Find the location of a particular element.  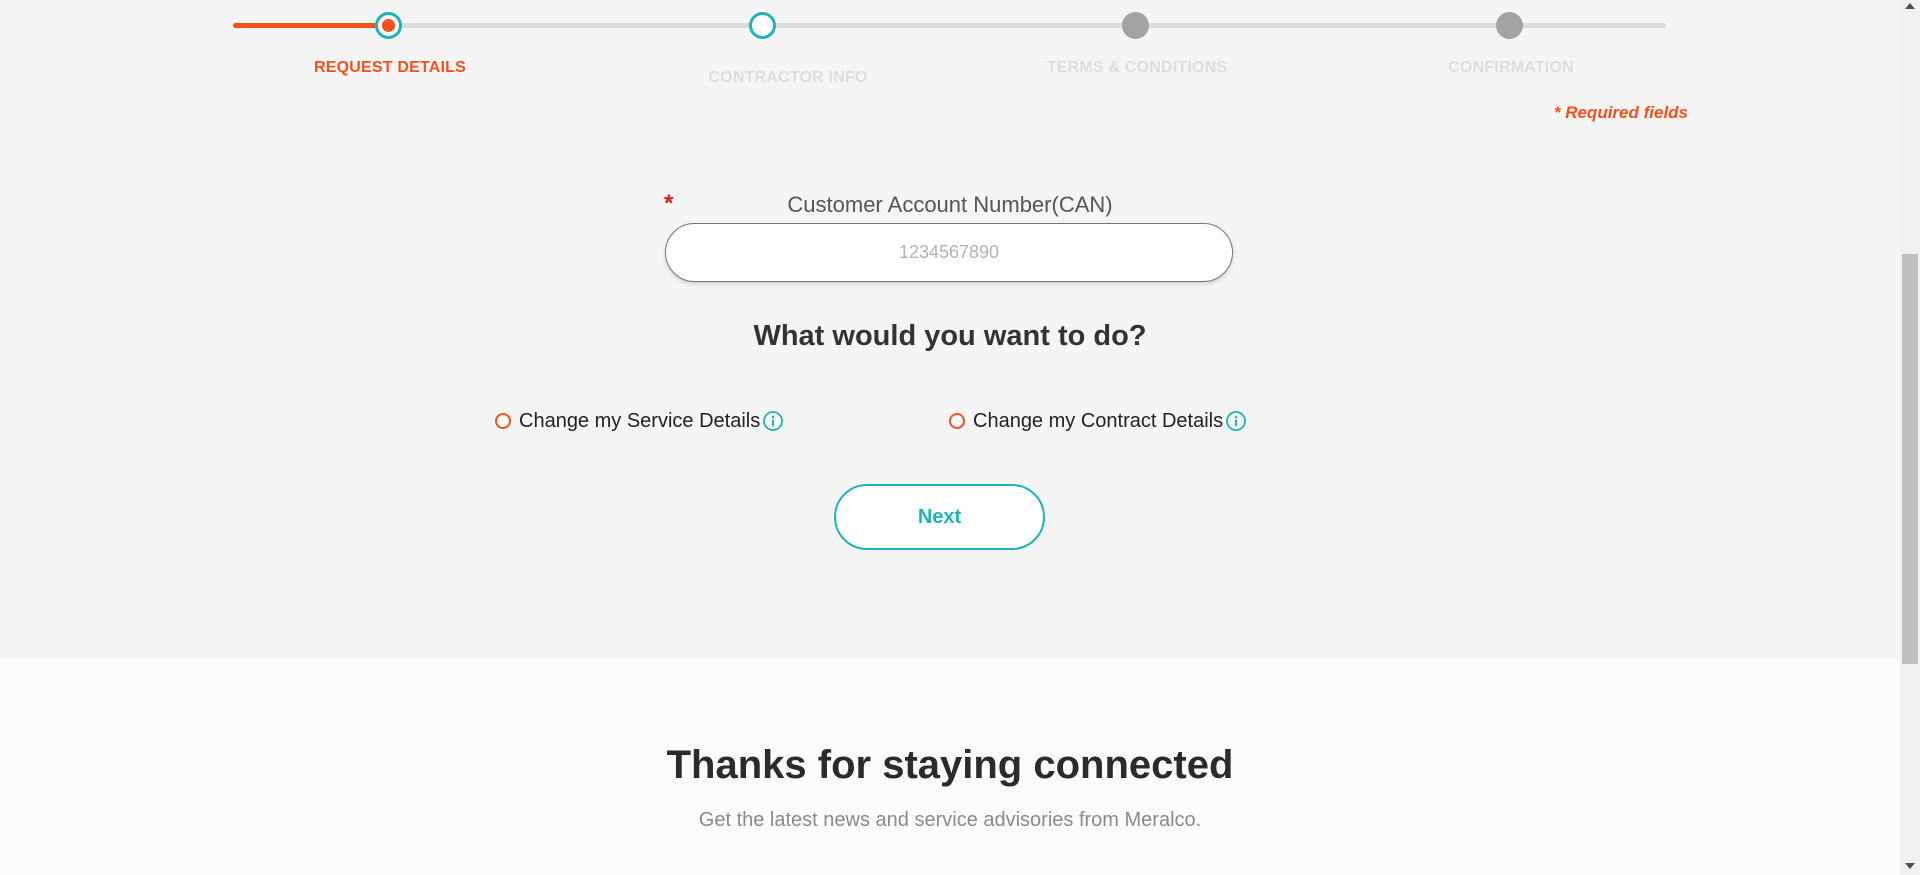

scrollbar-thumb is located at coordinates (1910, 459).